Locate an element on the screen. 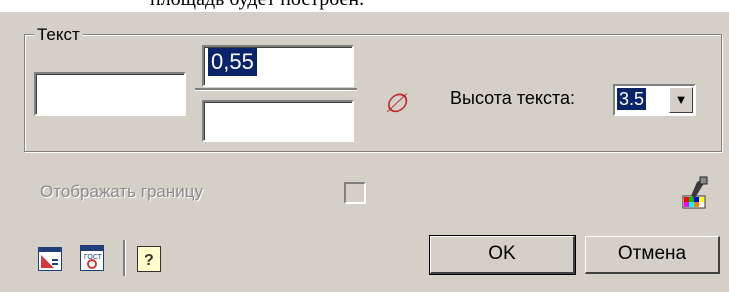 Image resolution: width=729 pixels, height=292 pixels. background-text-strip: площадь будет построен. is located at coordinates (364, 6).